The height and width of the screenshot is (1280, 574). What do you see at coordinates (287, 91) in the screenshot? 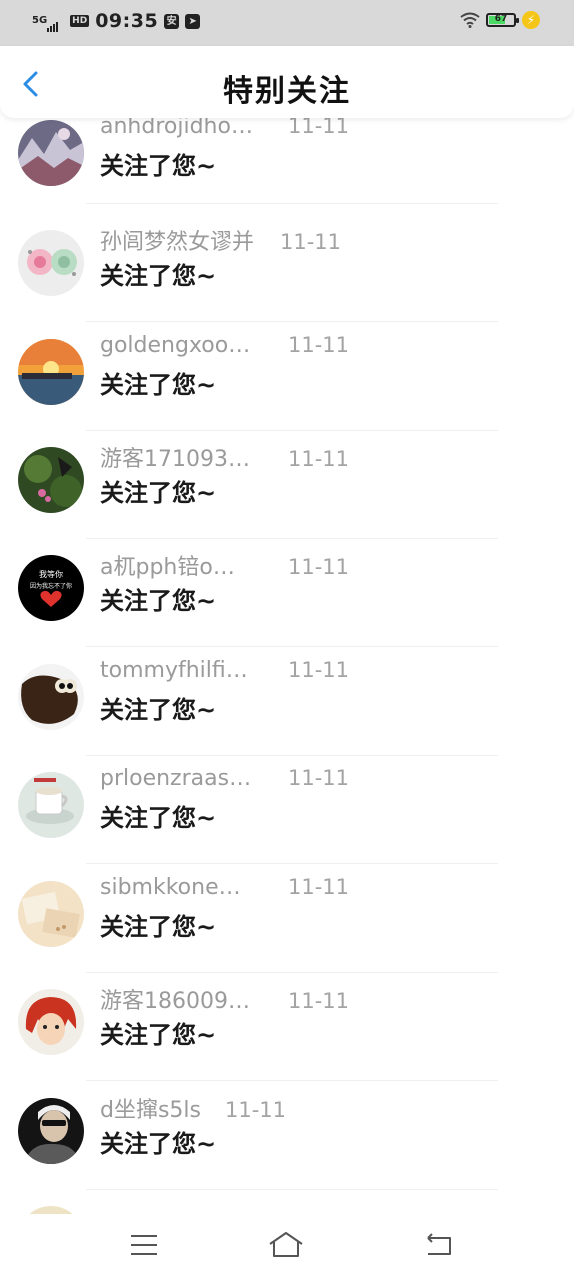
I see `page-title: 特别关注` at bounding box center [287, 91].